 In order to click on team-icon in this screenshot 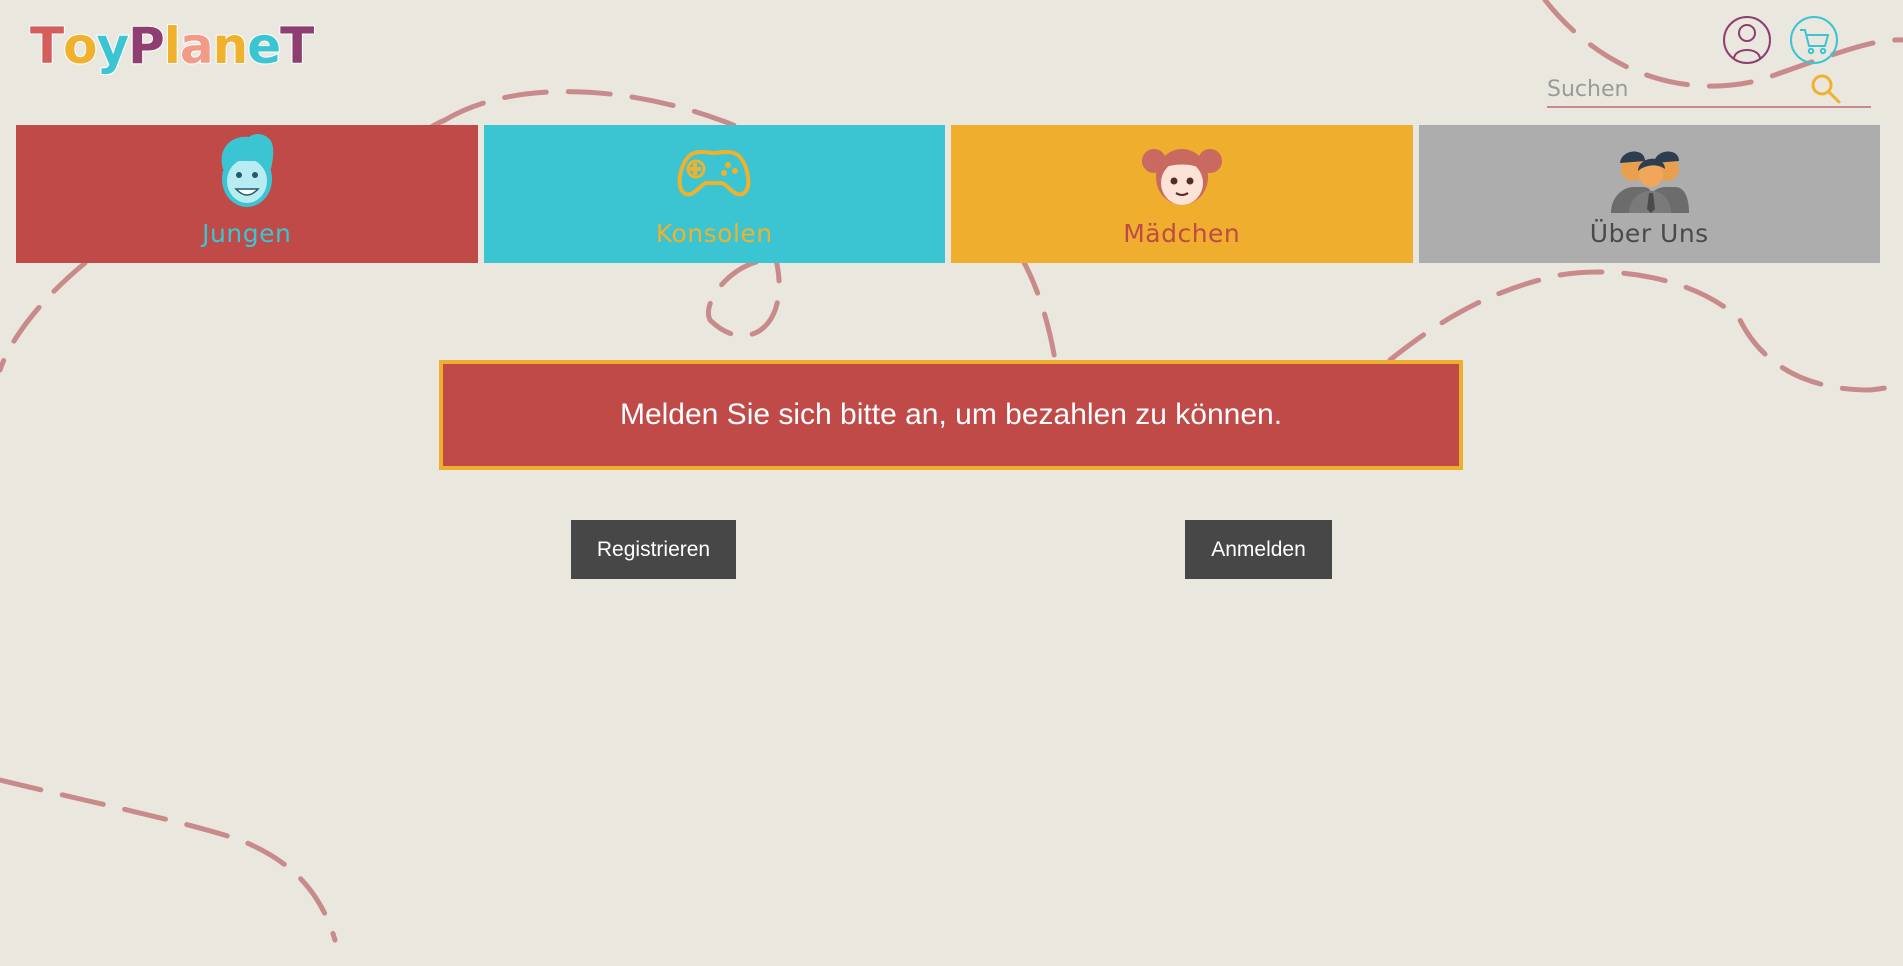, I will do `click(1650, 182)`.